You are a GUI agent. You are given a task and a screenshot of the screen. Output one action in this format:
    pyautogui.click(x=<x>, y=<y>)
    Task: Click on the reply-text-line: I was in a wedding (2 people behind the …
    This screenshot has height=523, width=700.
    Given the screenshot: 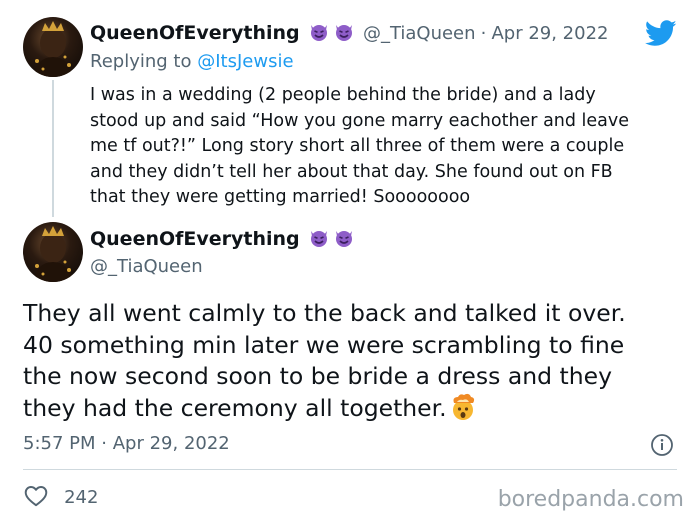 What is the action you would take?
    pyautogui.click(x=343, y=95)
    